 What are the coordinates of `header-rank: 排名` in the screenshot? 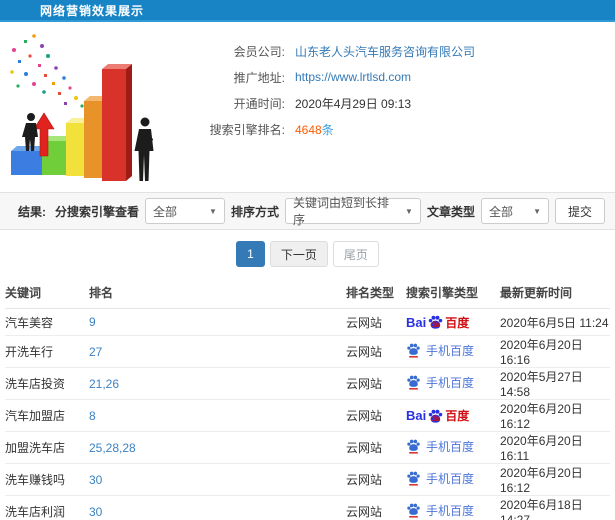 It's located at (217, 292).